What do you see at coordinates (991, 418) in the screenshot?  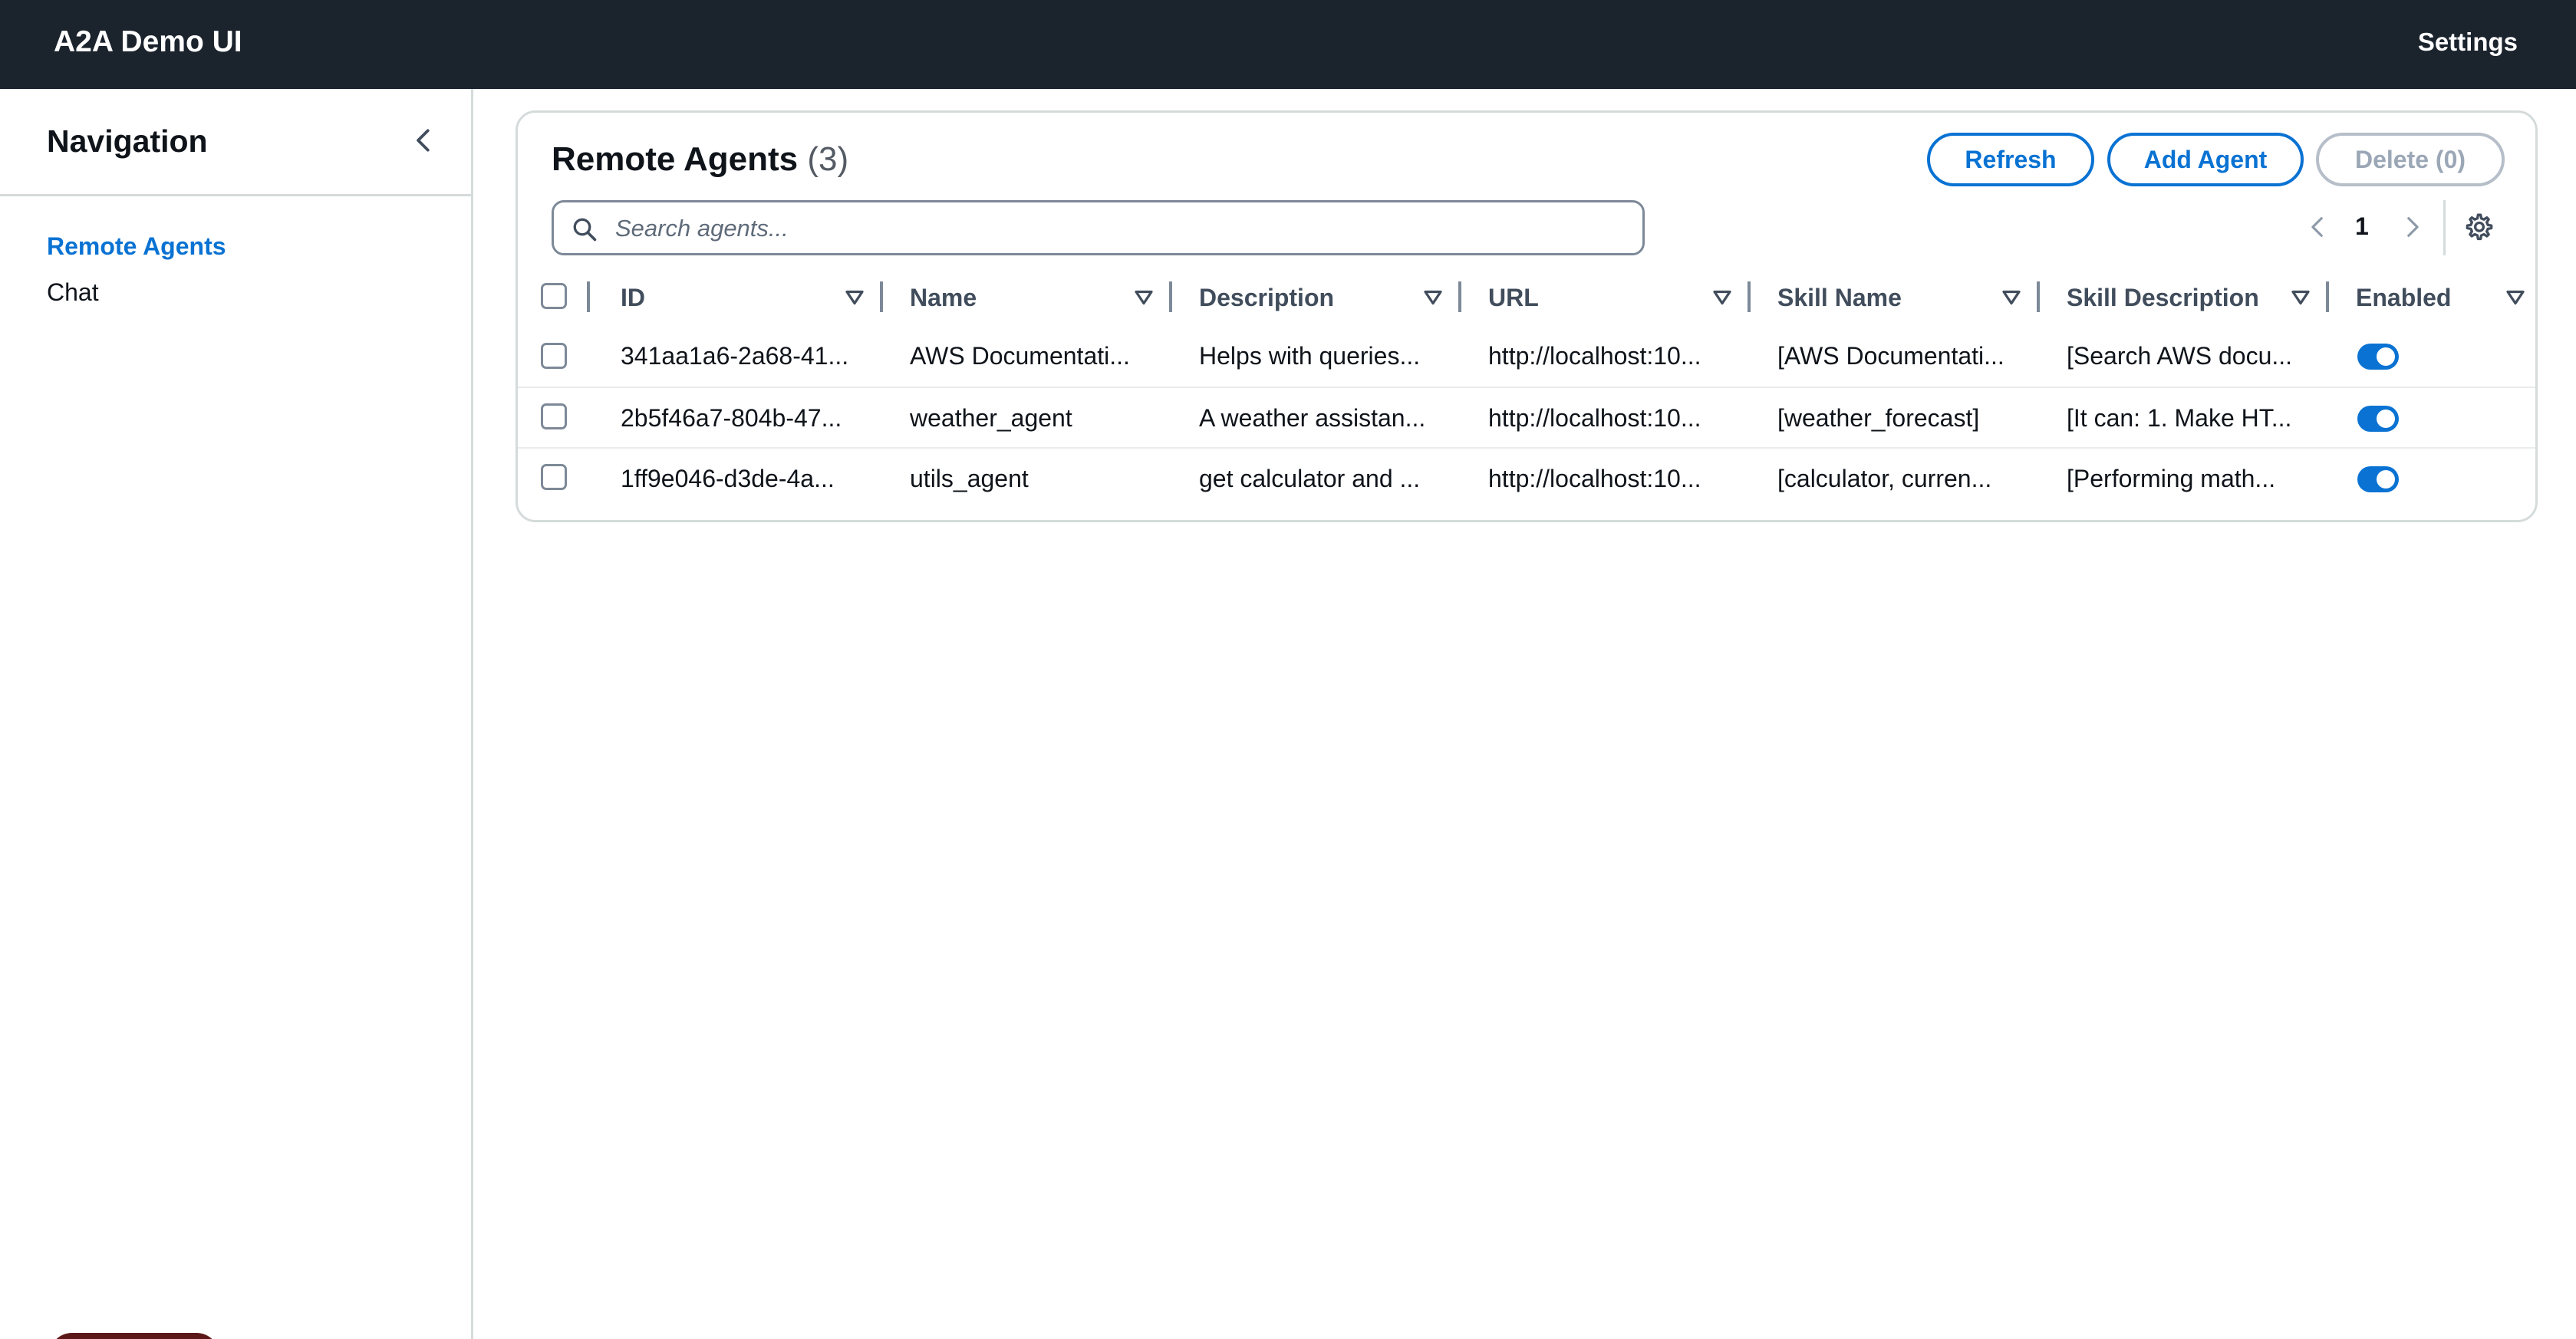 I see `cell-name: weather_agent` at bounding box center [991, 418].